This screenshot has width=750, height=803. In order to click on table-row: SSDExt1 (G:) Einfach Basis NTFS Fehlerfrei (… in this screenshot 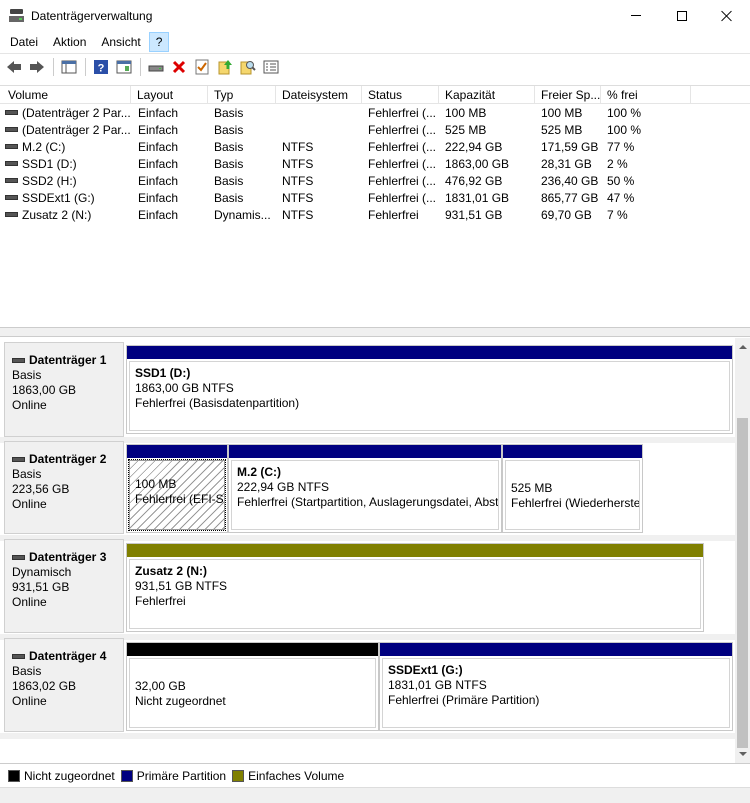, I will do `click(375, 198)`.